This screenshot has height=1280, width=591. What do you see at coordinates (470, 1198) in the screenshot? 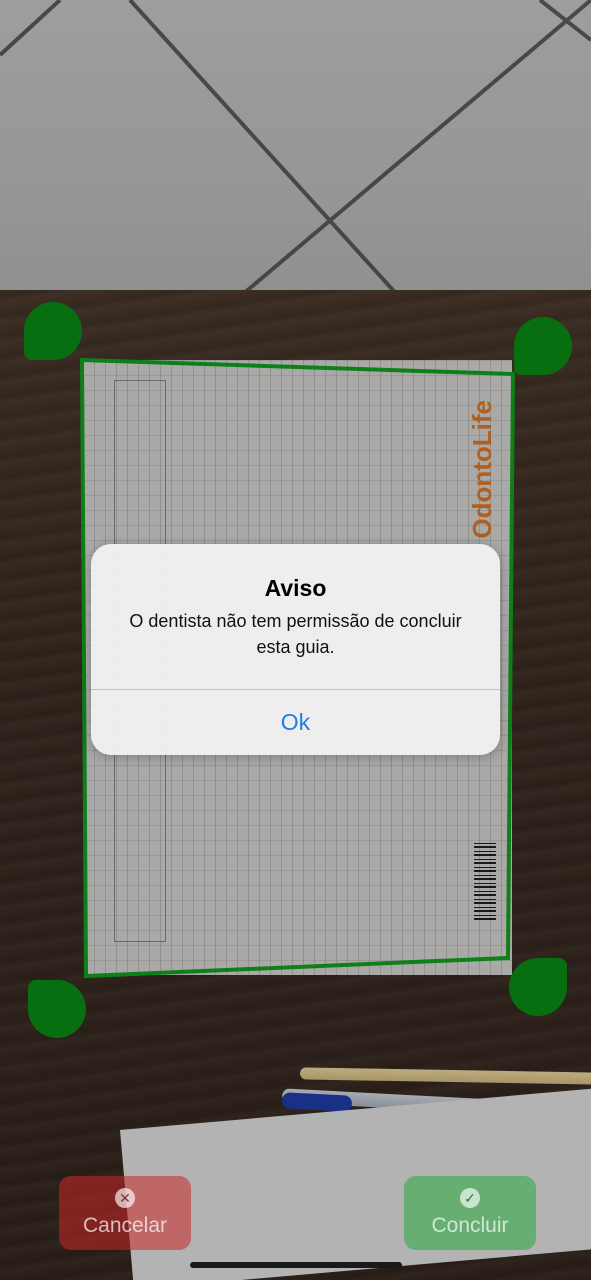
I see `checkmark-circle-icon: ✓` at bounding box center [470, 1198].